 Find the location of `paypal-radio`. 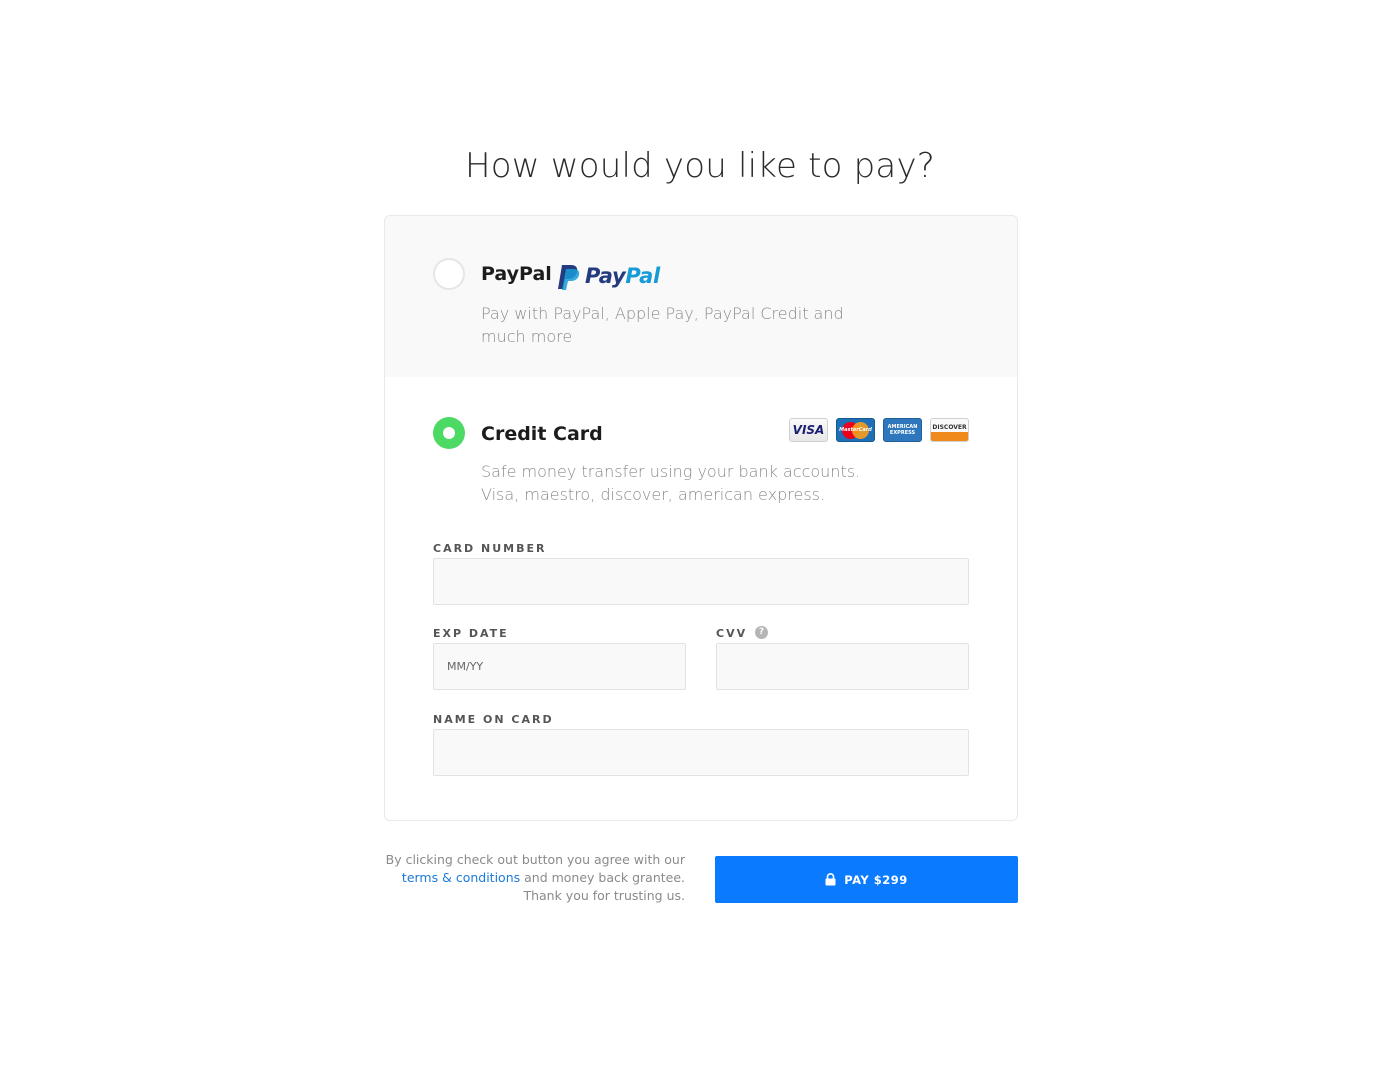

paypal-radio is located at coordinates (449, 274).